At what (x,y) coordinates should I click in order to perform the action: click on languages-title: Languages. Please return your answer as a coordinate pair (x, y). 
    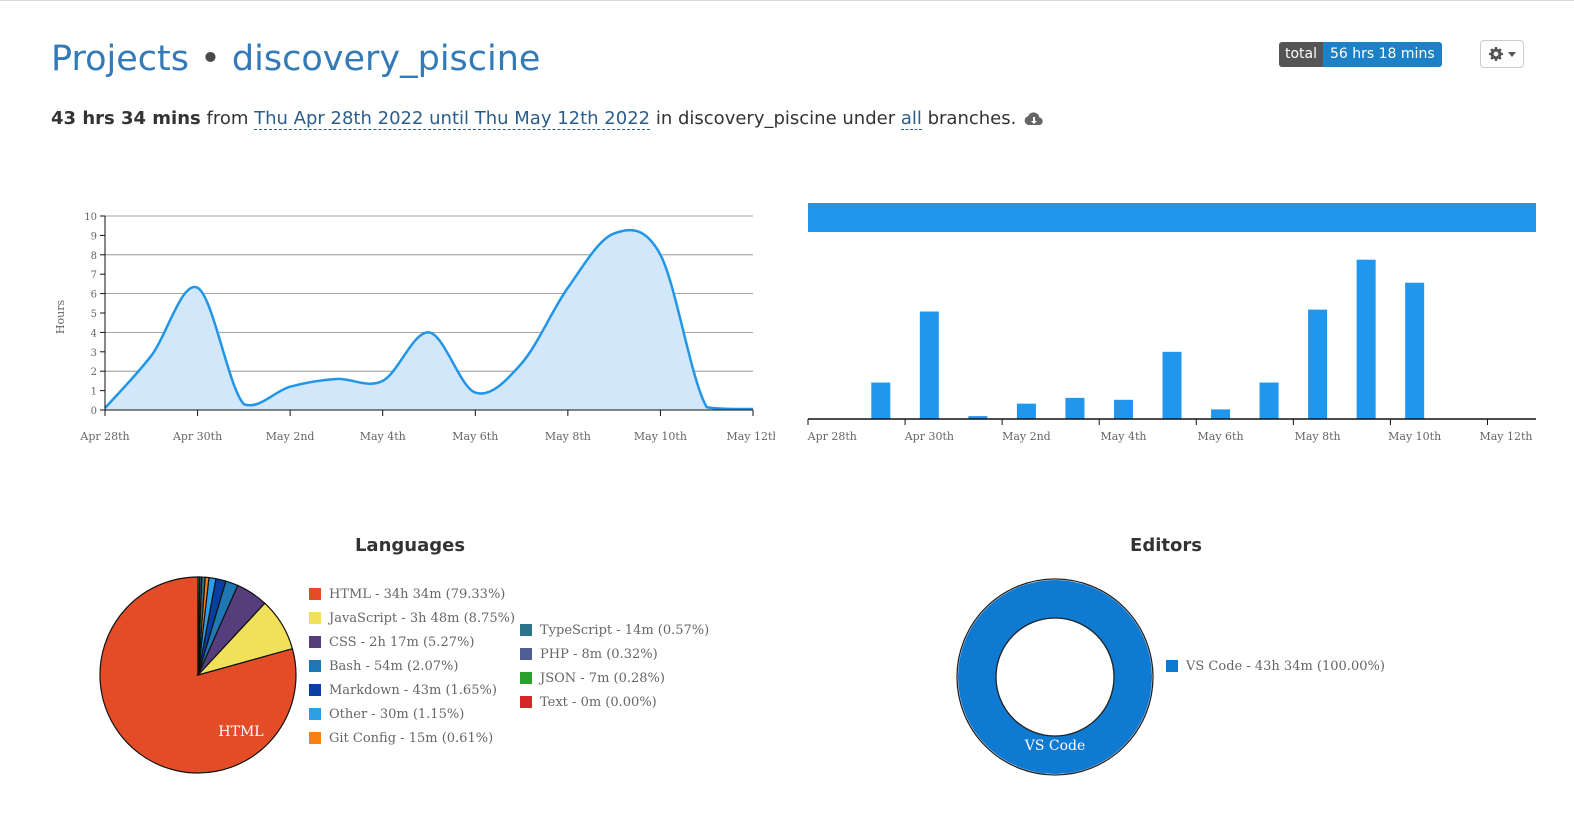
    Looking at the image, I should click on (410, 545).